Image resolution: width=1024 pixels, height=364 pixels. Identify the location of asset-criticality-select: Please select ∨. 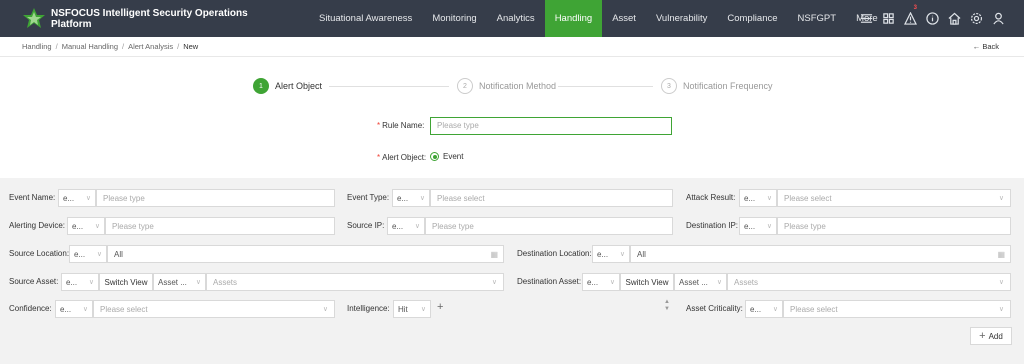
(897, 309).